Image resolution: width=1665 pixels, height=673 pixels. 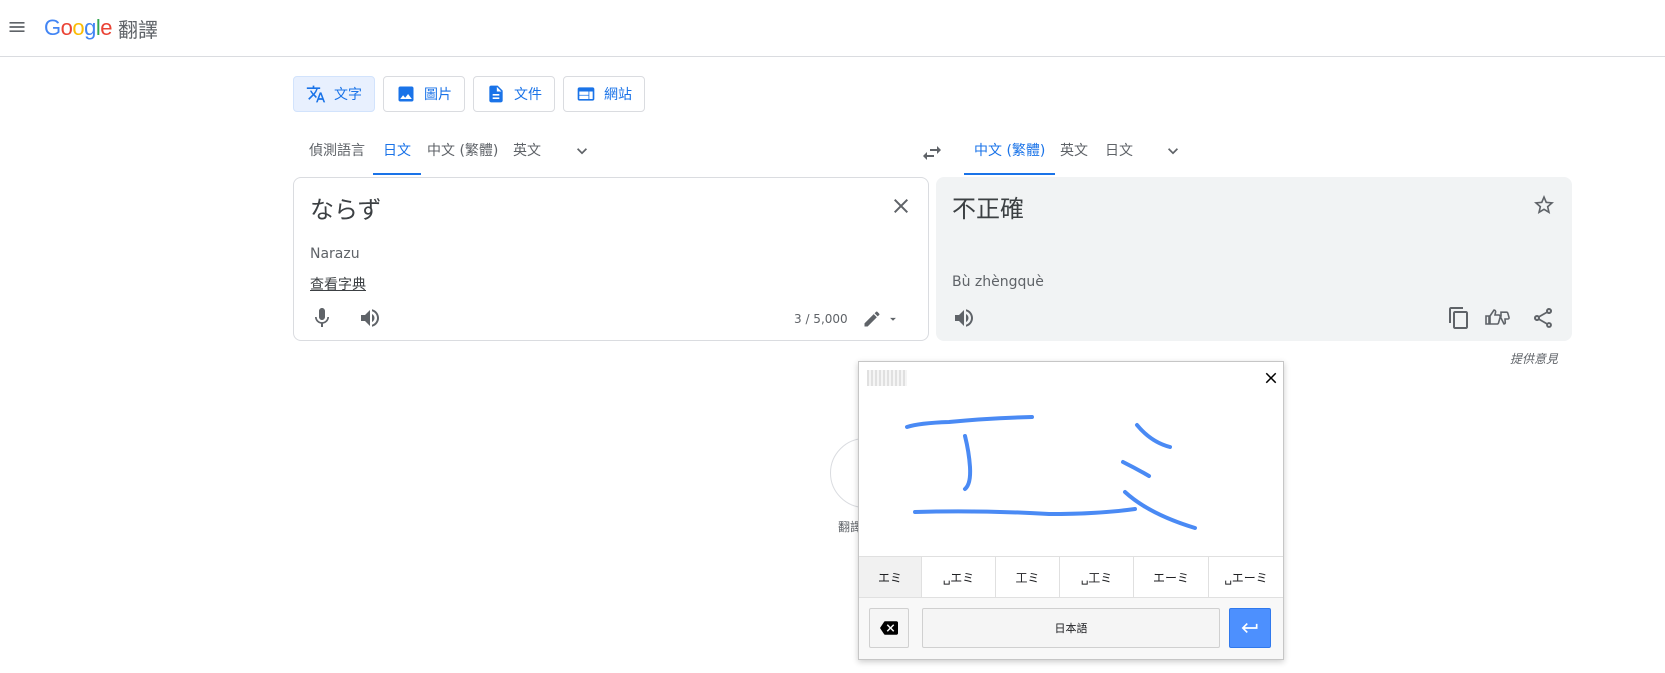 I want to click on swap-languages-icon, so click(x=932, y=153).